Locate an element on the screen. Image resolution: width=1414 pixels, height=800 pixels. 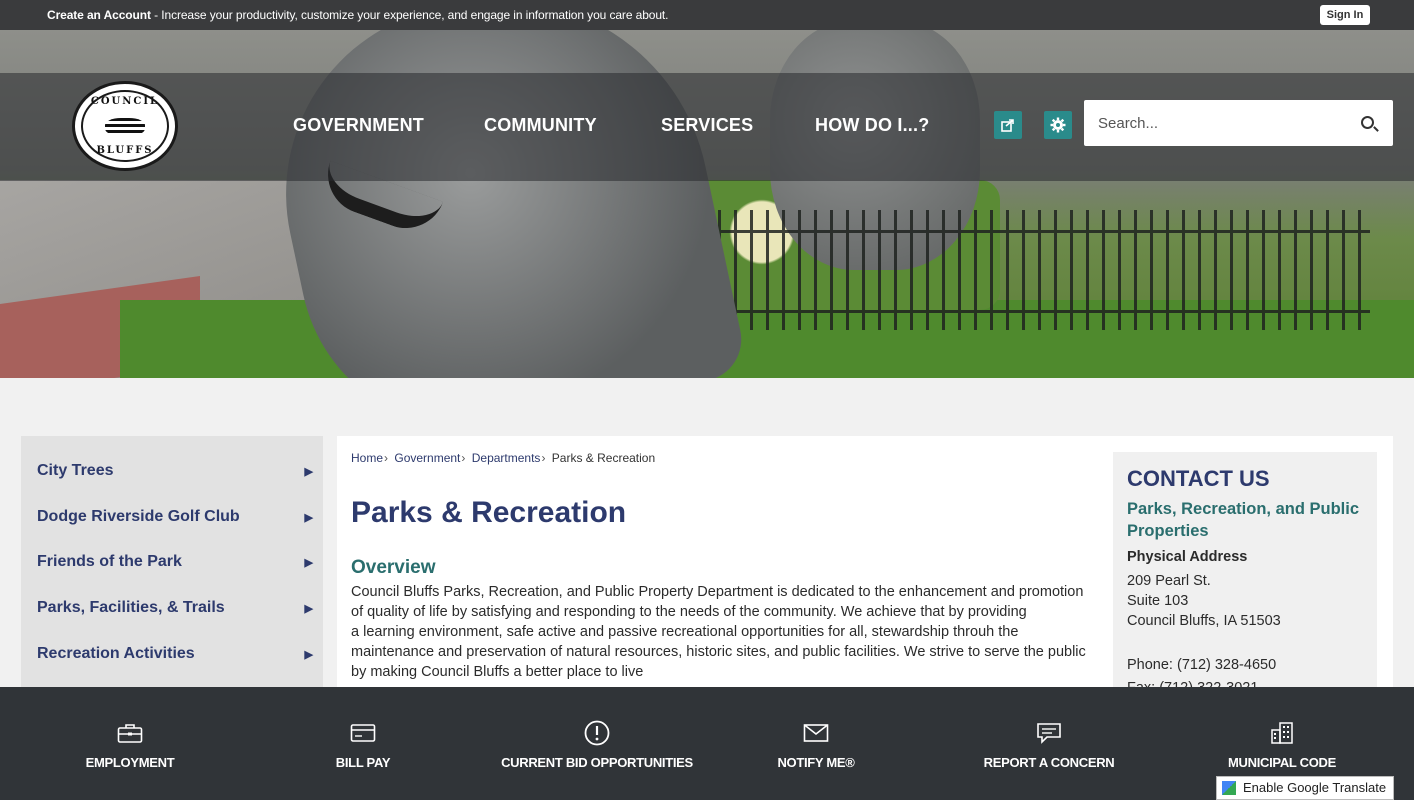
breadcrumb-departments: Departments is located at coordinates (506, 458).